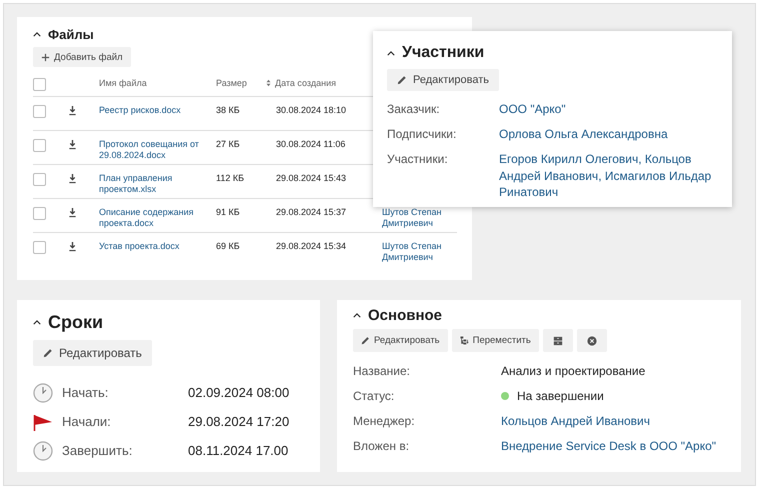 The width and height of the screenshot is (759, 489). Describe the element at coordinates (98, 450) in the screenshot. I see `field-label: Завершить:` at that location.